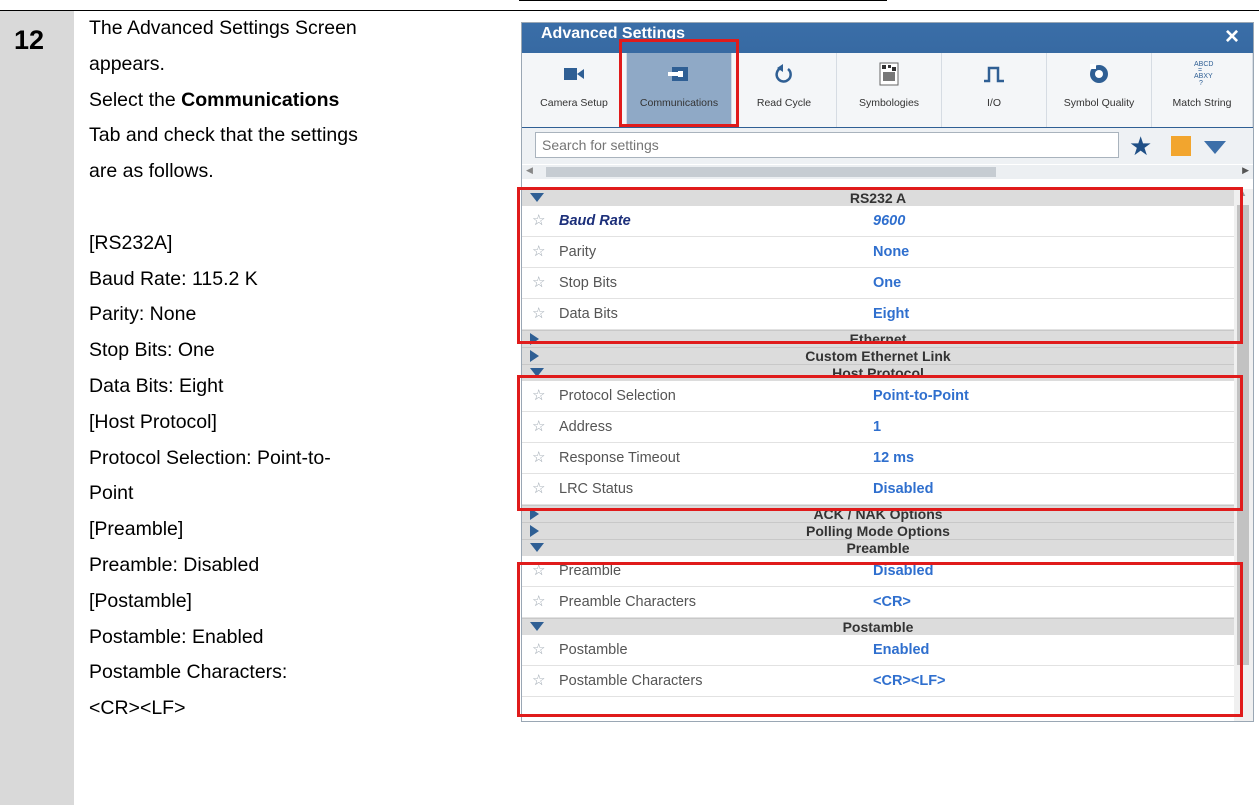 The width and height of the screenshot is (1259, 805). What do you see at coordinates (1215, 147) in the screenshot?
I see `dropdown-triangle-icon` at bounding box center [1215, 147].